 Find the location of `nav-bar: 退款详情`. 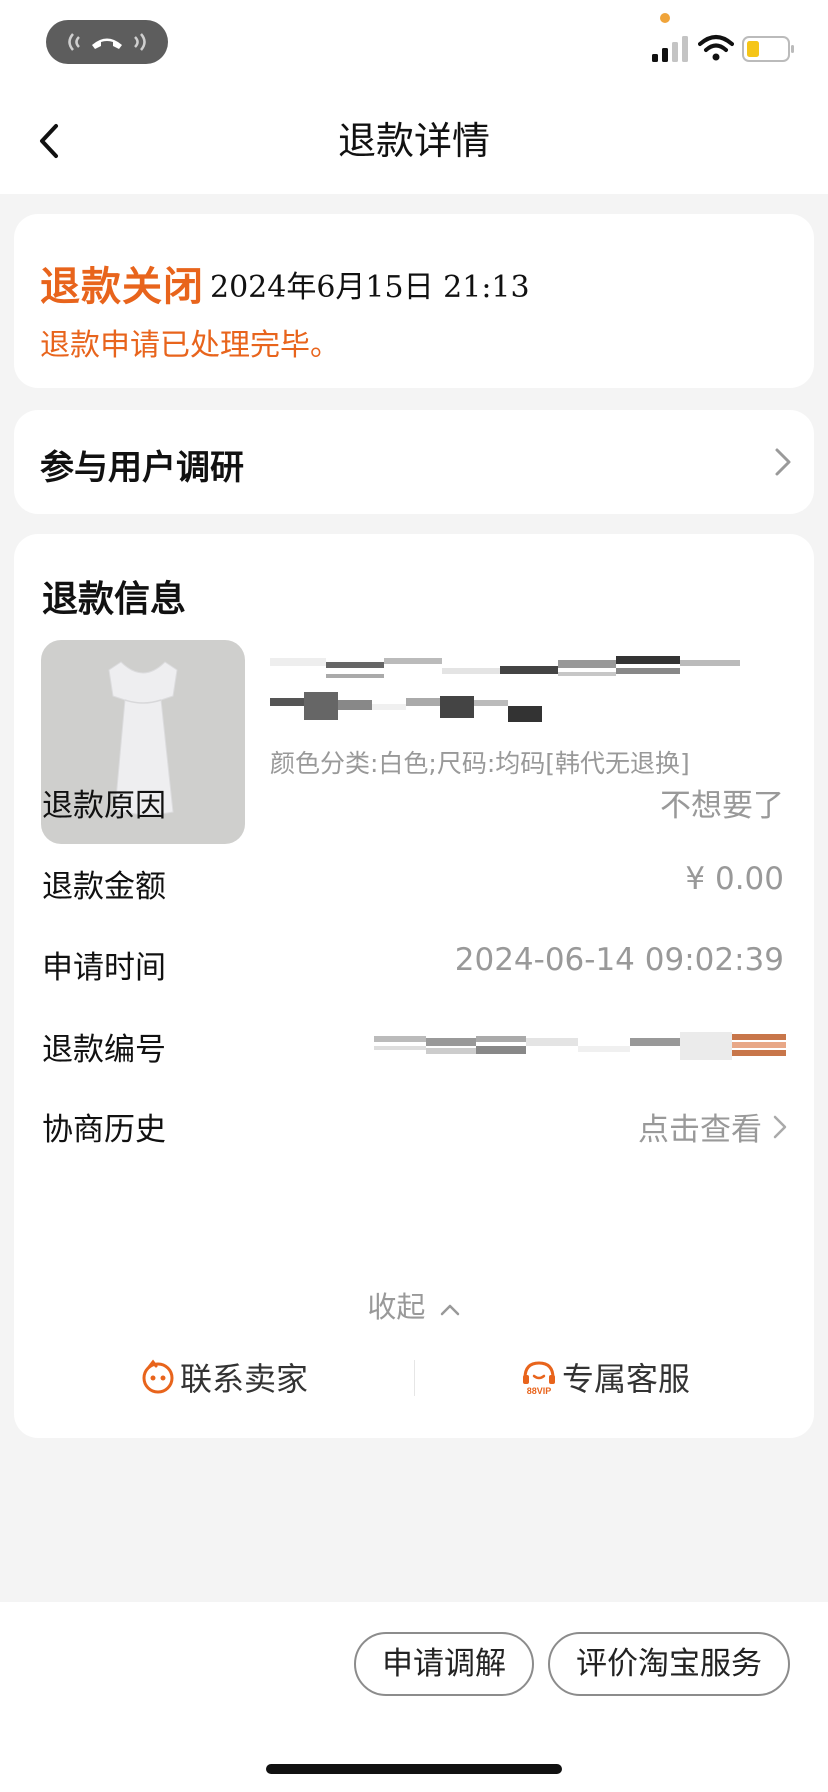

nav-bar: 退款详情 is located at coordinates (414, 141).